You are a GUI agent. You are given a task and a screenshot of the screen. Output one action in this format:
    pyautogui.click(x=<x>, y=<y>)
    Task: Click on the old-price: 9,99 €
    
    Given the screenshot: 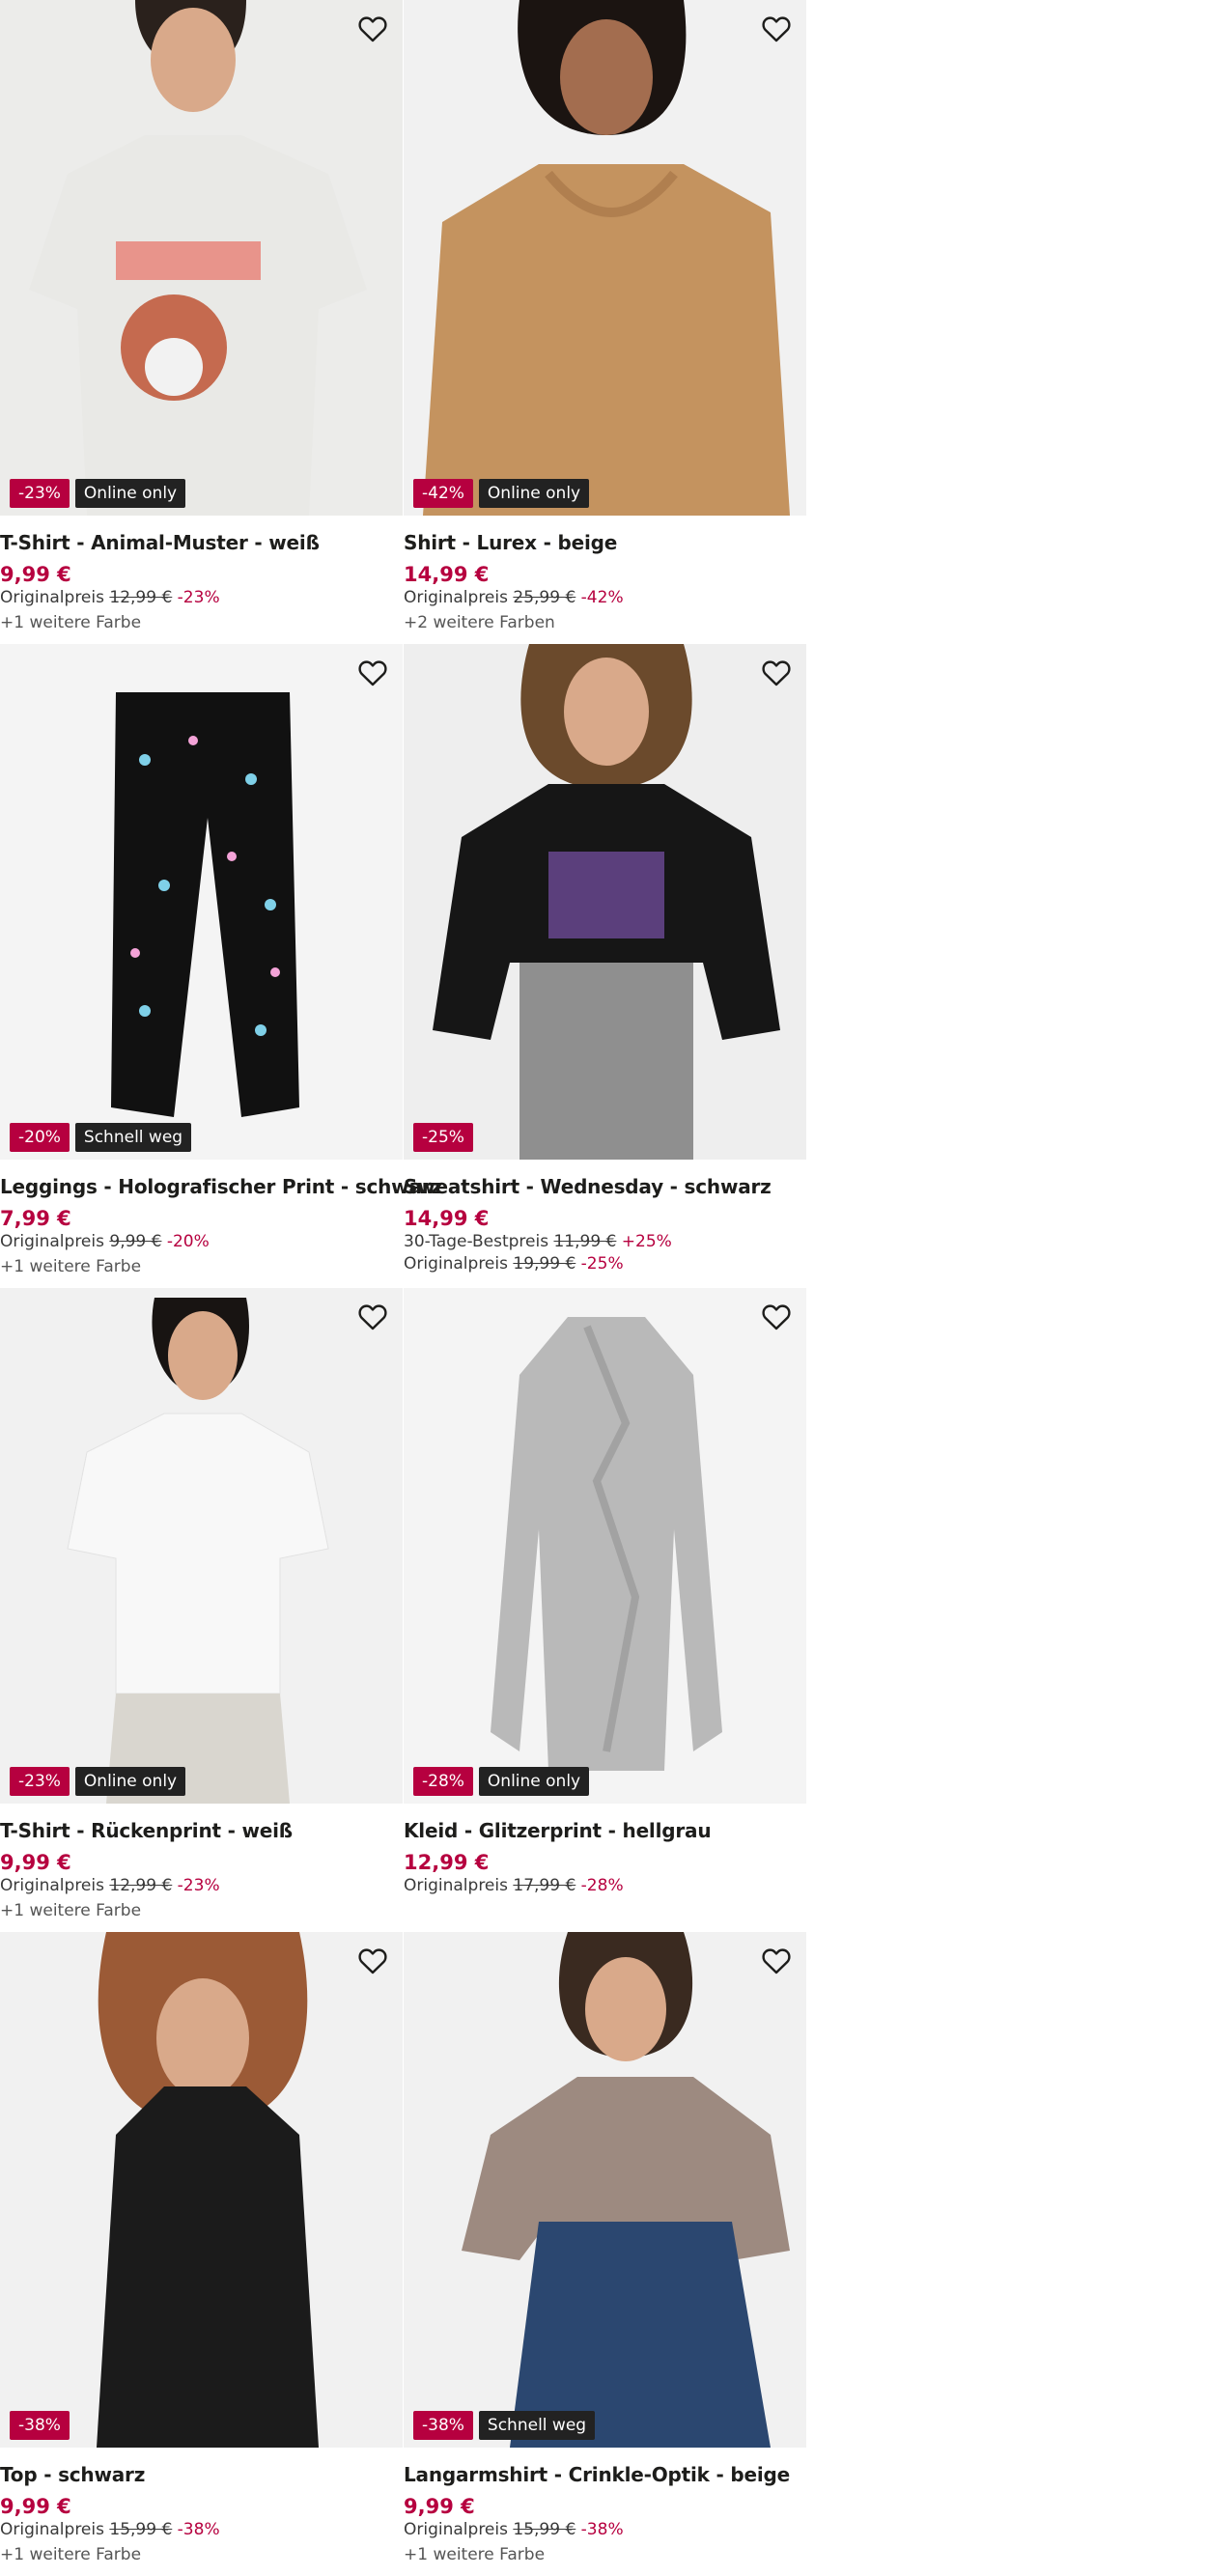 What is the action you would take?
    pyautogui.click(x=135, y=1242)
    